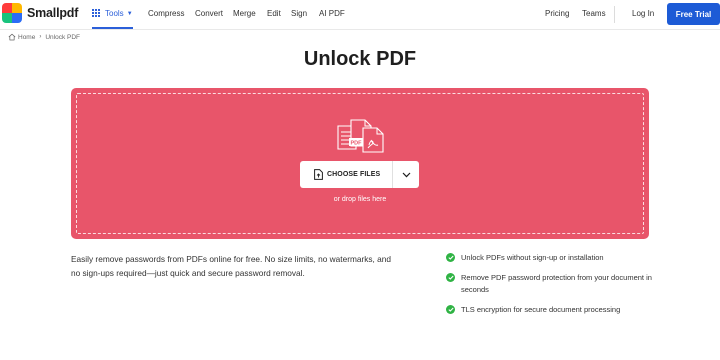  Describe the element at coordinates (40, 37) in the screenshot. I see `chevron-right-icon: ›` at that location.